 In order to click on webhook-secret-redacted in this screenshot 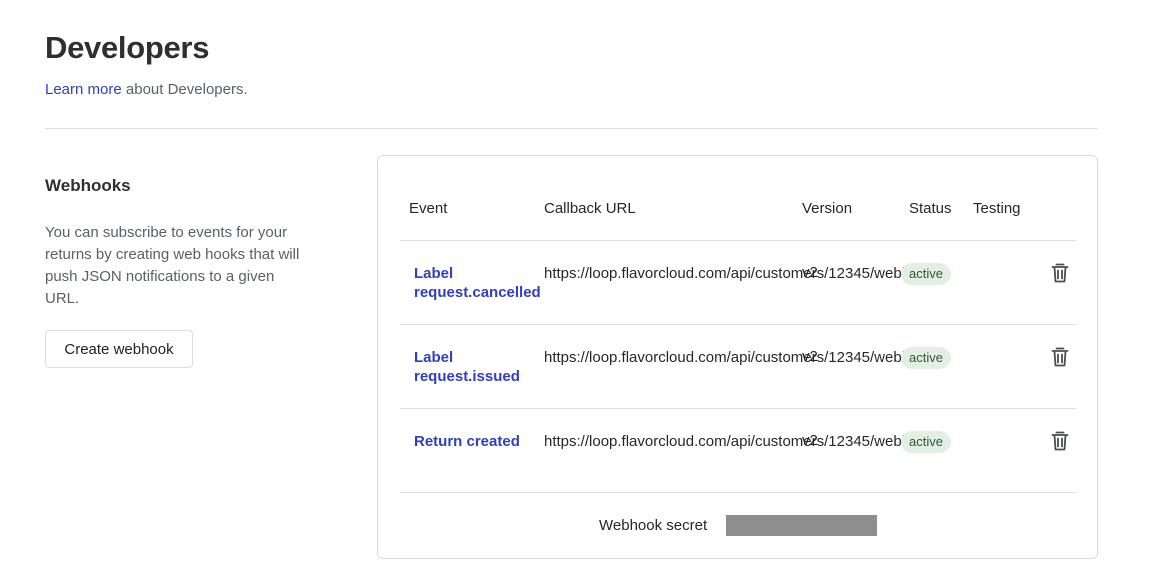, I will do `click(801, 525)`.